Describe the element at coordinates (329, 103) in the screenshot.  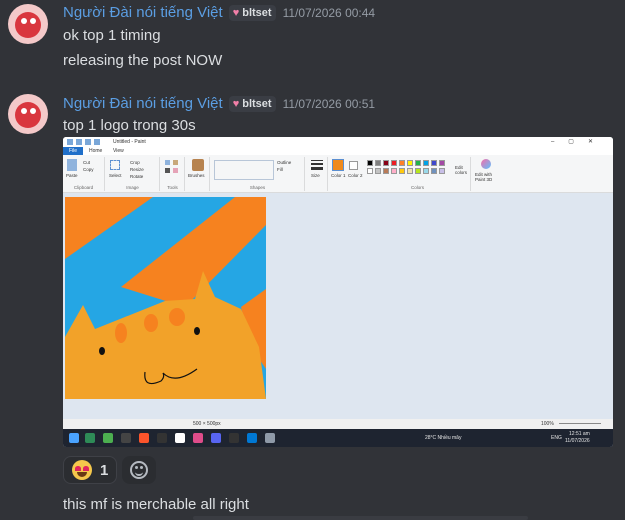
I see `timestamp: 11/07/2026 00:51` at that location.